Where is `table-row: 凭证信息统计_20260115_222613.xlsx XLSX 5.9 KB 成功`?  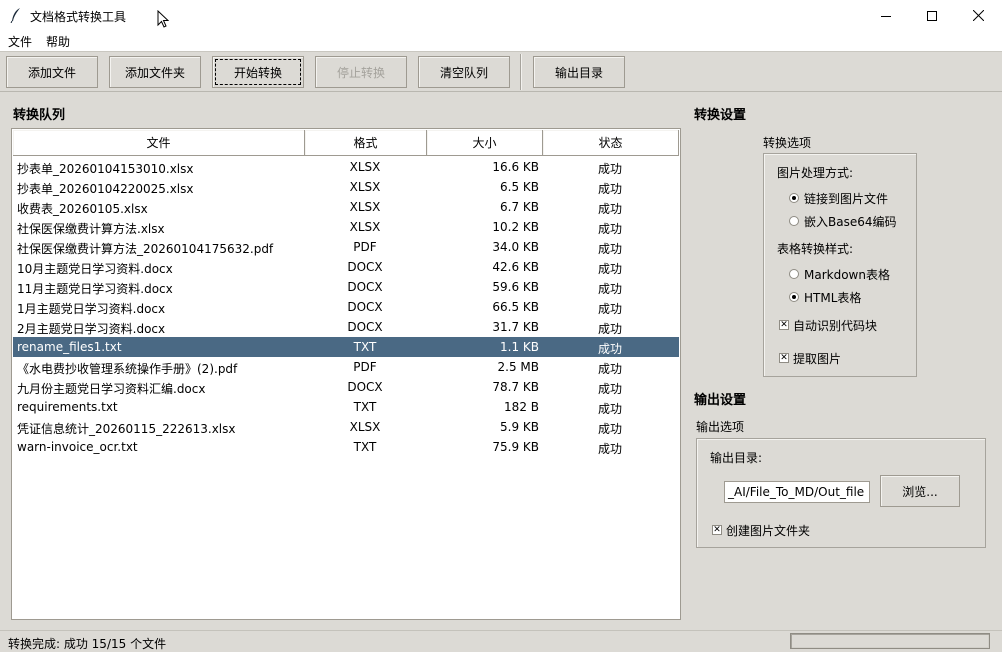
table-row: 凭证信息统计_20260115_222613.xlsx XLSX 5.9 KB 成功 is located at coordinates (346, 427).